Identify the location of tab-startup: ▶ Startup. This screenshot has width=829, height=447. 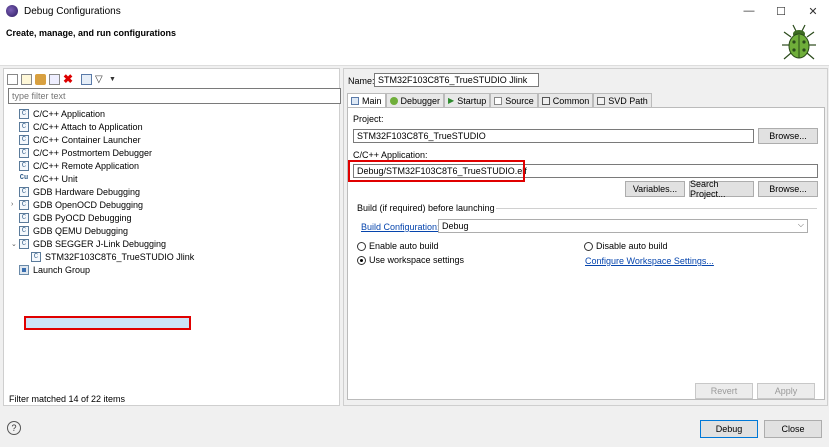
(467, 100).